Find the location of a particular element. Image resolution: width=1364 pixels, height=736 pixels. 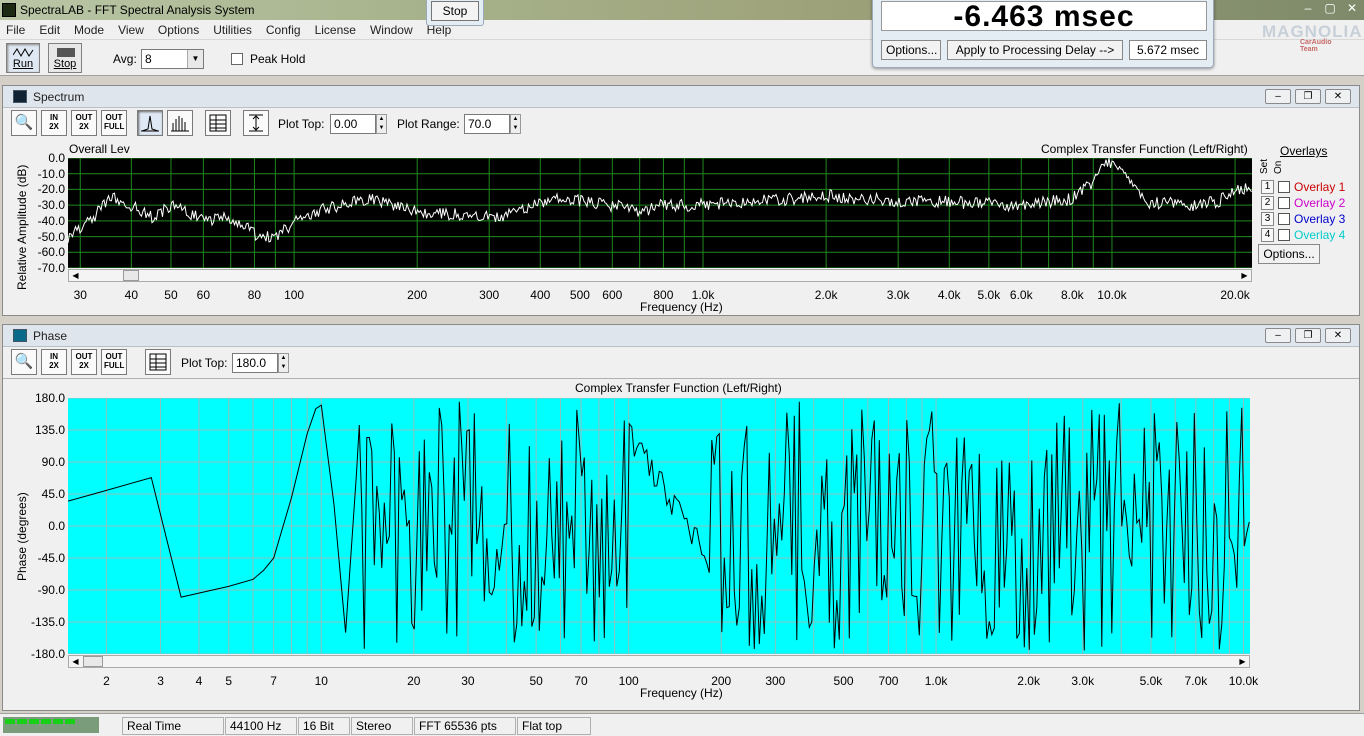

stop-label: Stop is located at coordinates (65, 64).